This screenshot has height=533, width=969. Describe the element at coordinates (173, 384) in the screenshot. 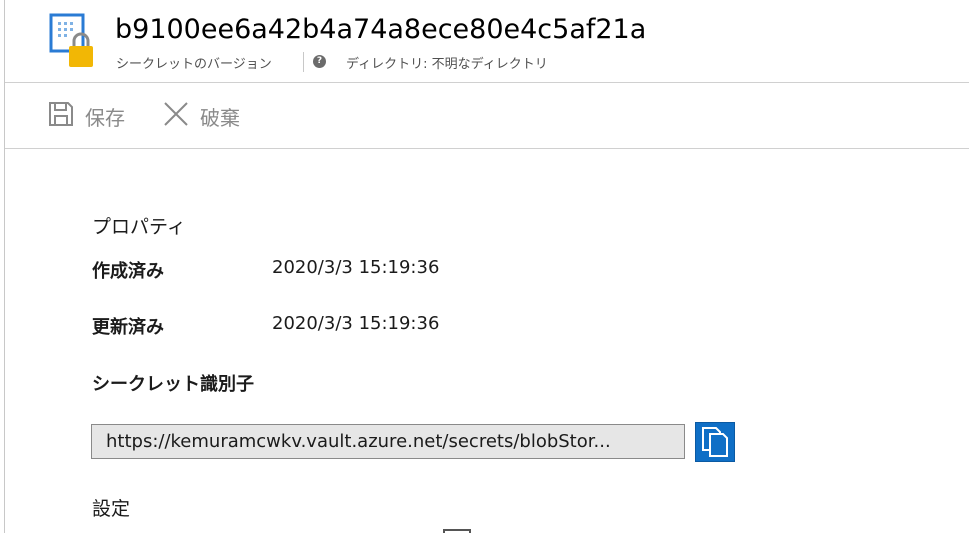

I see `secret-identifier-label: シークレット識別子` at that location.